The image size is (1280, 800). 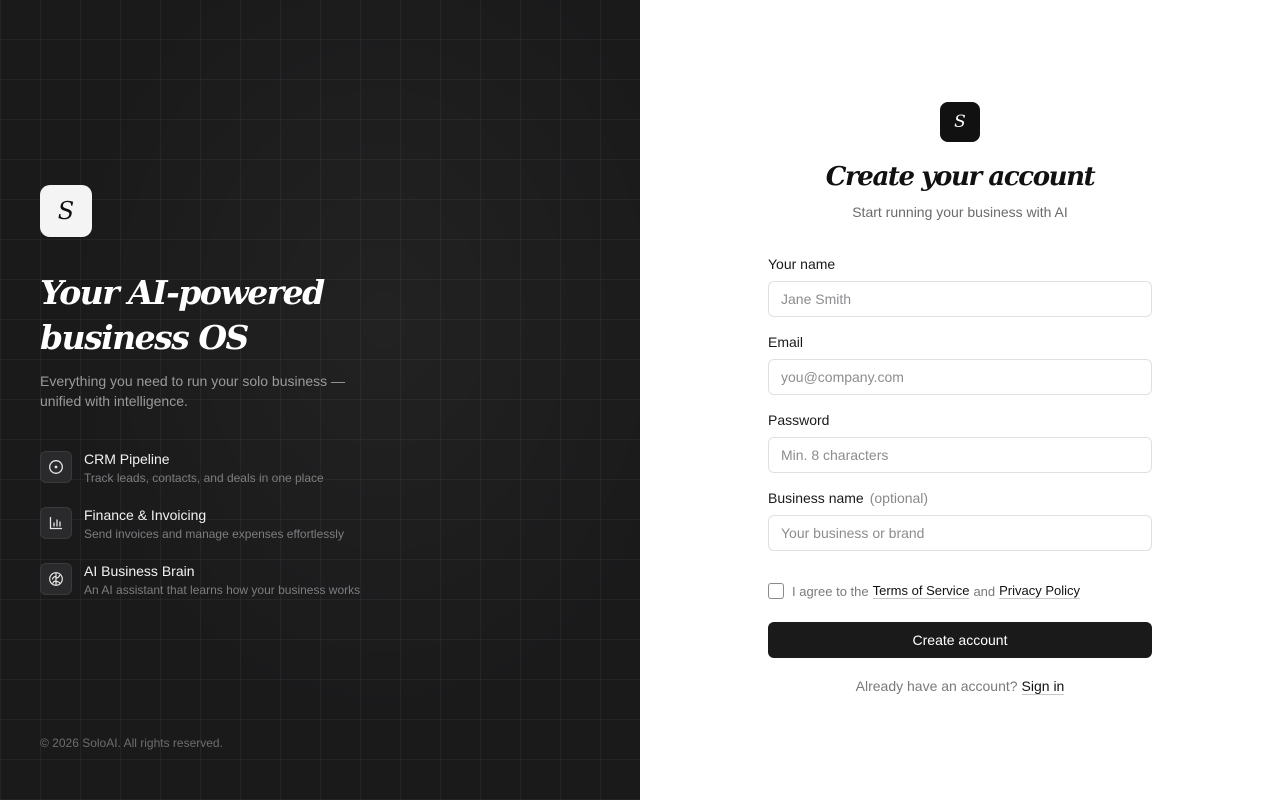 What do you see at coordinates (182, 292) in the screenshot?
I see `hero-line-1: Your AI-powered` at bounding box center [182, 292].